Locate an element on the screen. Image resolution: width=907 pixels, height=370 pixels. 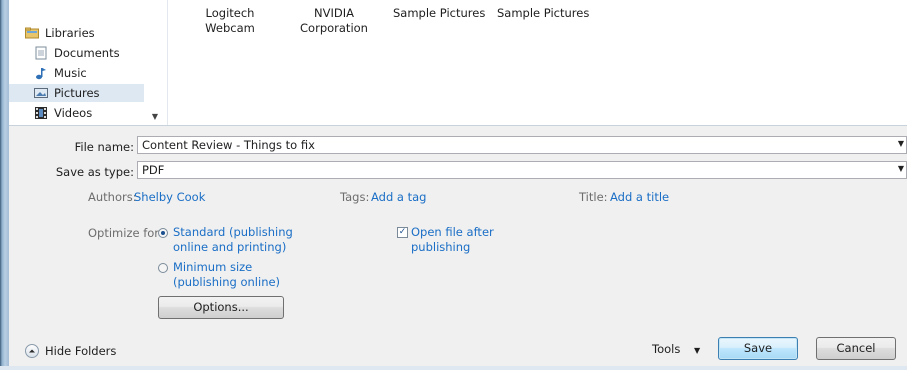
file-name-label: File name: is located at coordinates (104, 147).